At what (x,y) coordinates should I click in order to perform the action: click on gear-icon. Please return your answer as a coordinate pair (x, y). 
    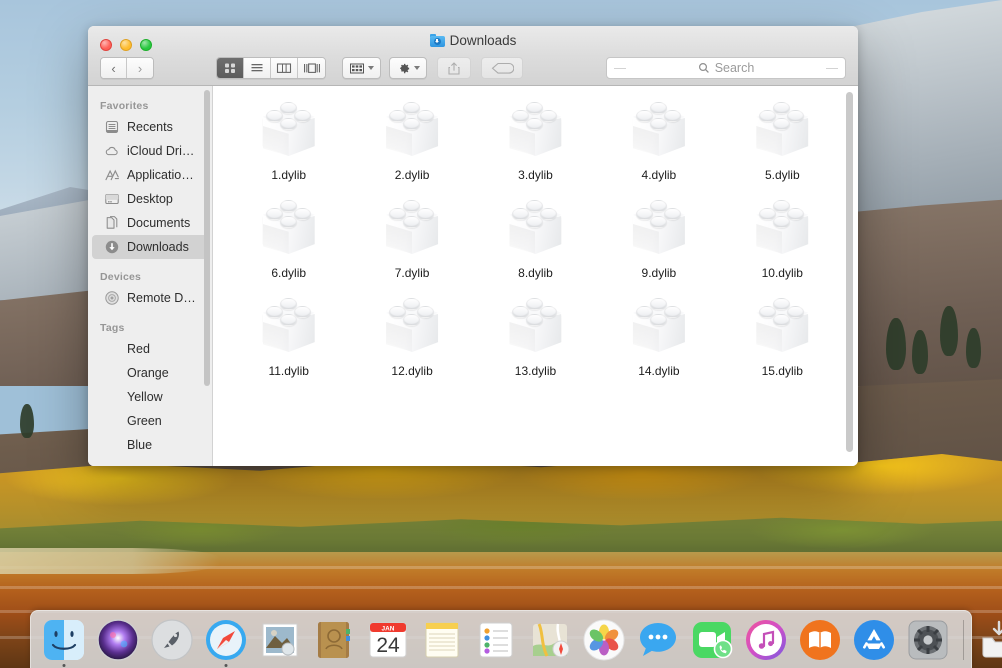
    Looking at the image, I should click on (405, 68).